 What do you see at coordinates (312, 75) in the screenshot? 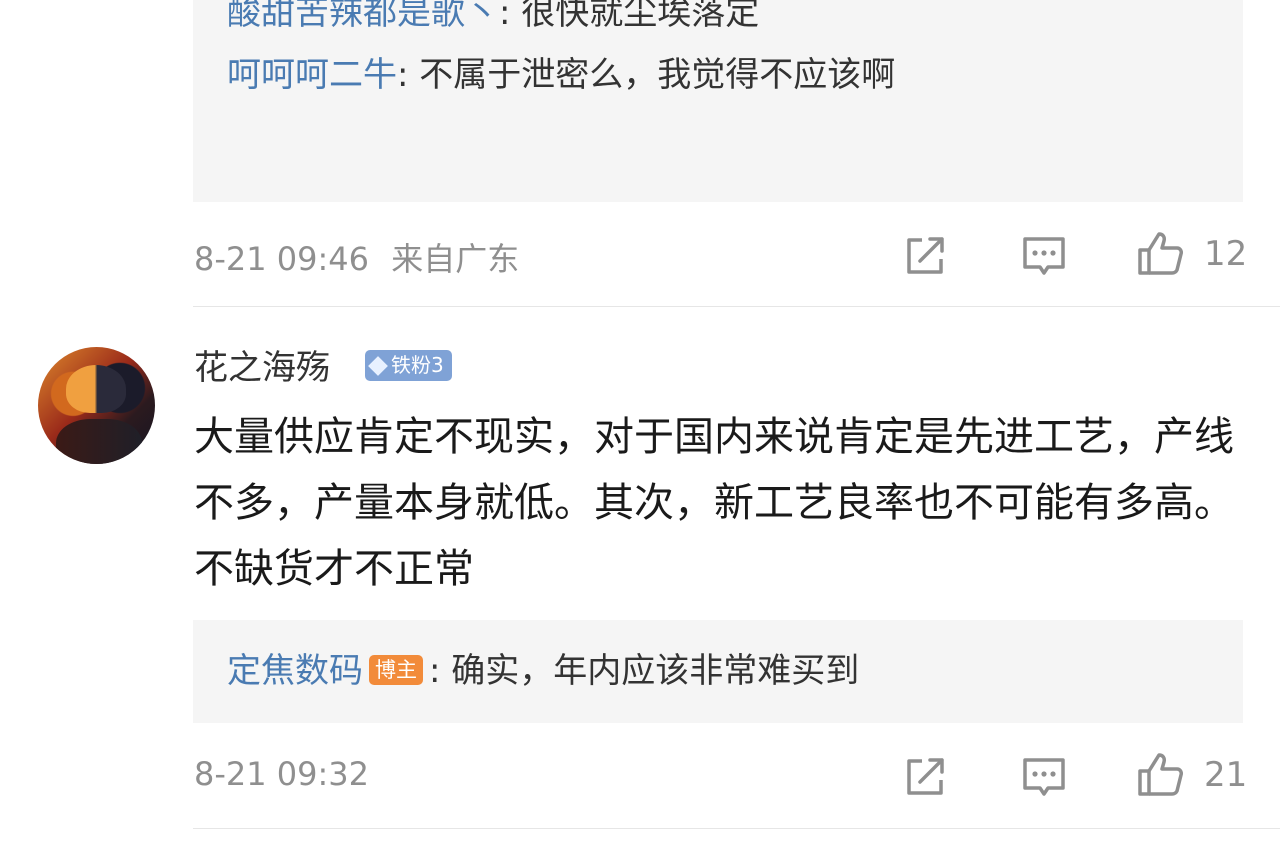
I see `reply-username: 呵呵呵二牛` at bounding box center [312, 75].